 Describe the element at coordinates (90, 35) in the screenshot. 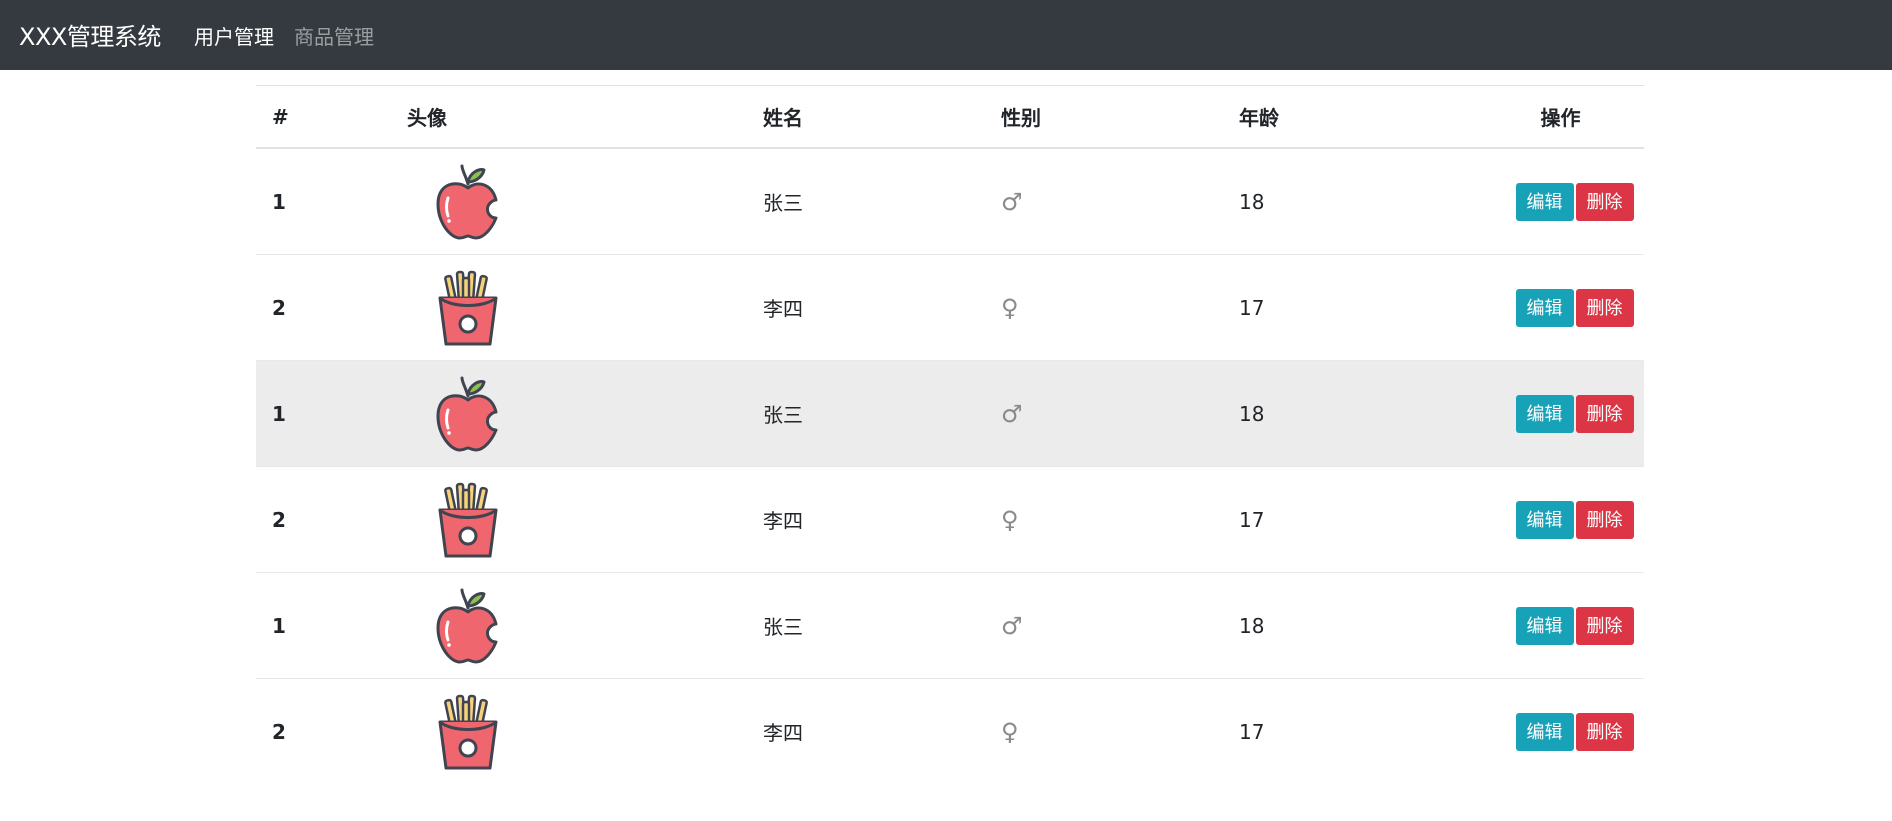

I see `brand-title: XXX管理系统` at that location.